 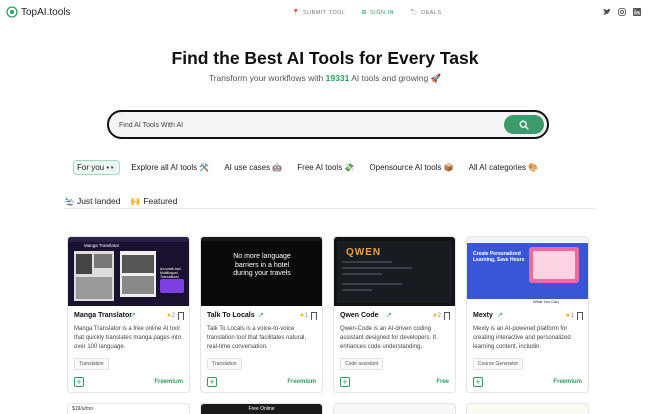 I want to click on instagram-icon, so click(x=622, y=12).